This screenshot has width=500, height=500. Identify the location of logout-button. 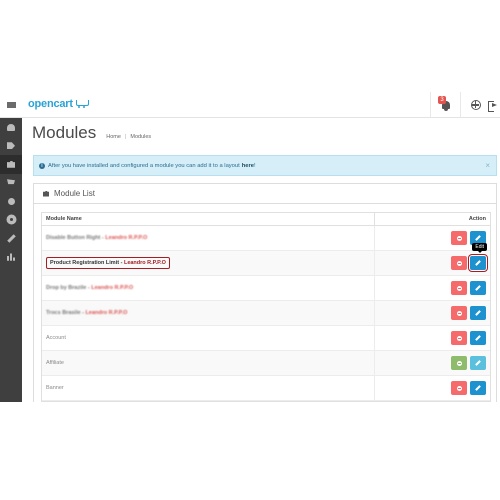
(493, 105).